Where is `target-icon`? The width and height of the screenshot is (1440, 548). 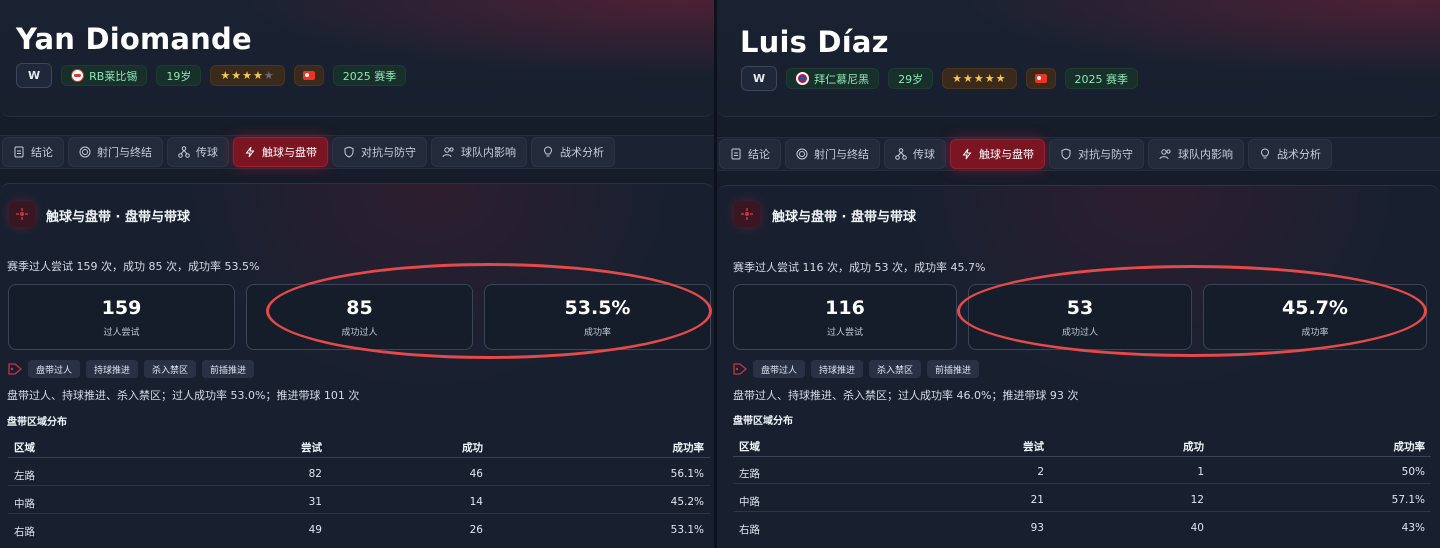
target-icon is located at coordinates (802, 154).